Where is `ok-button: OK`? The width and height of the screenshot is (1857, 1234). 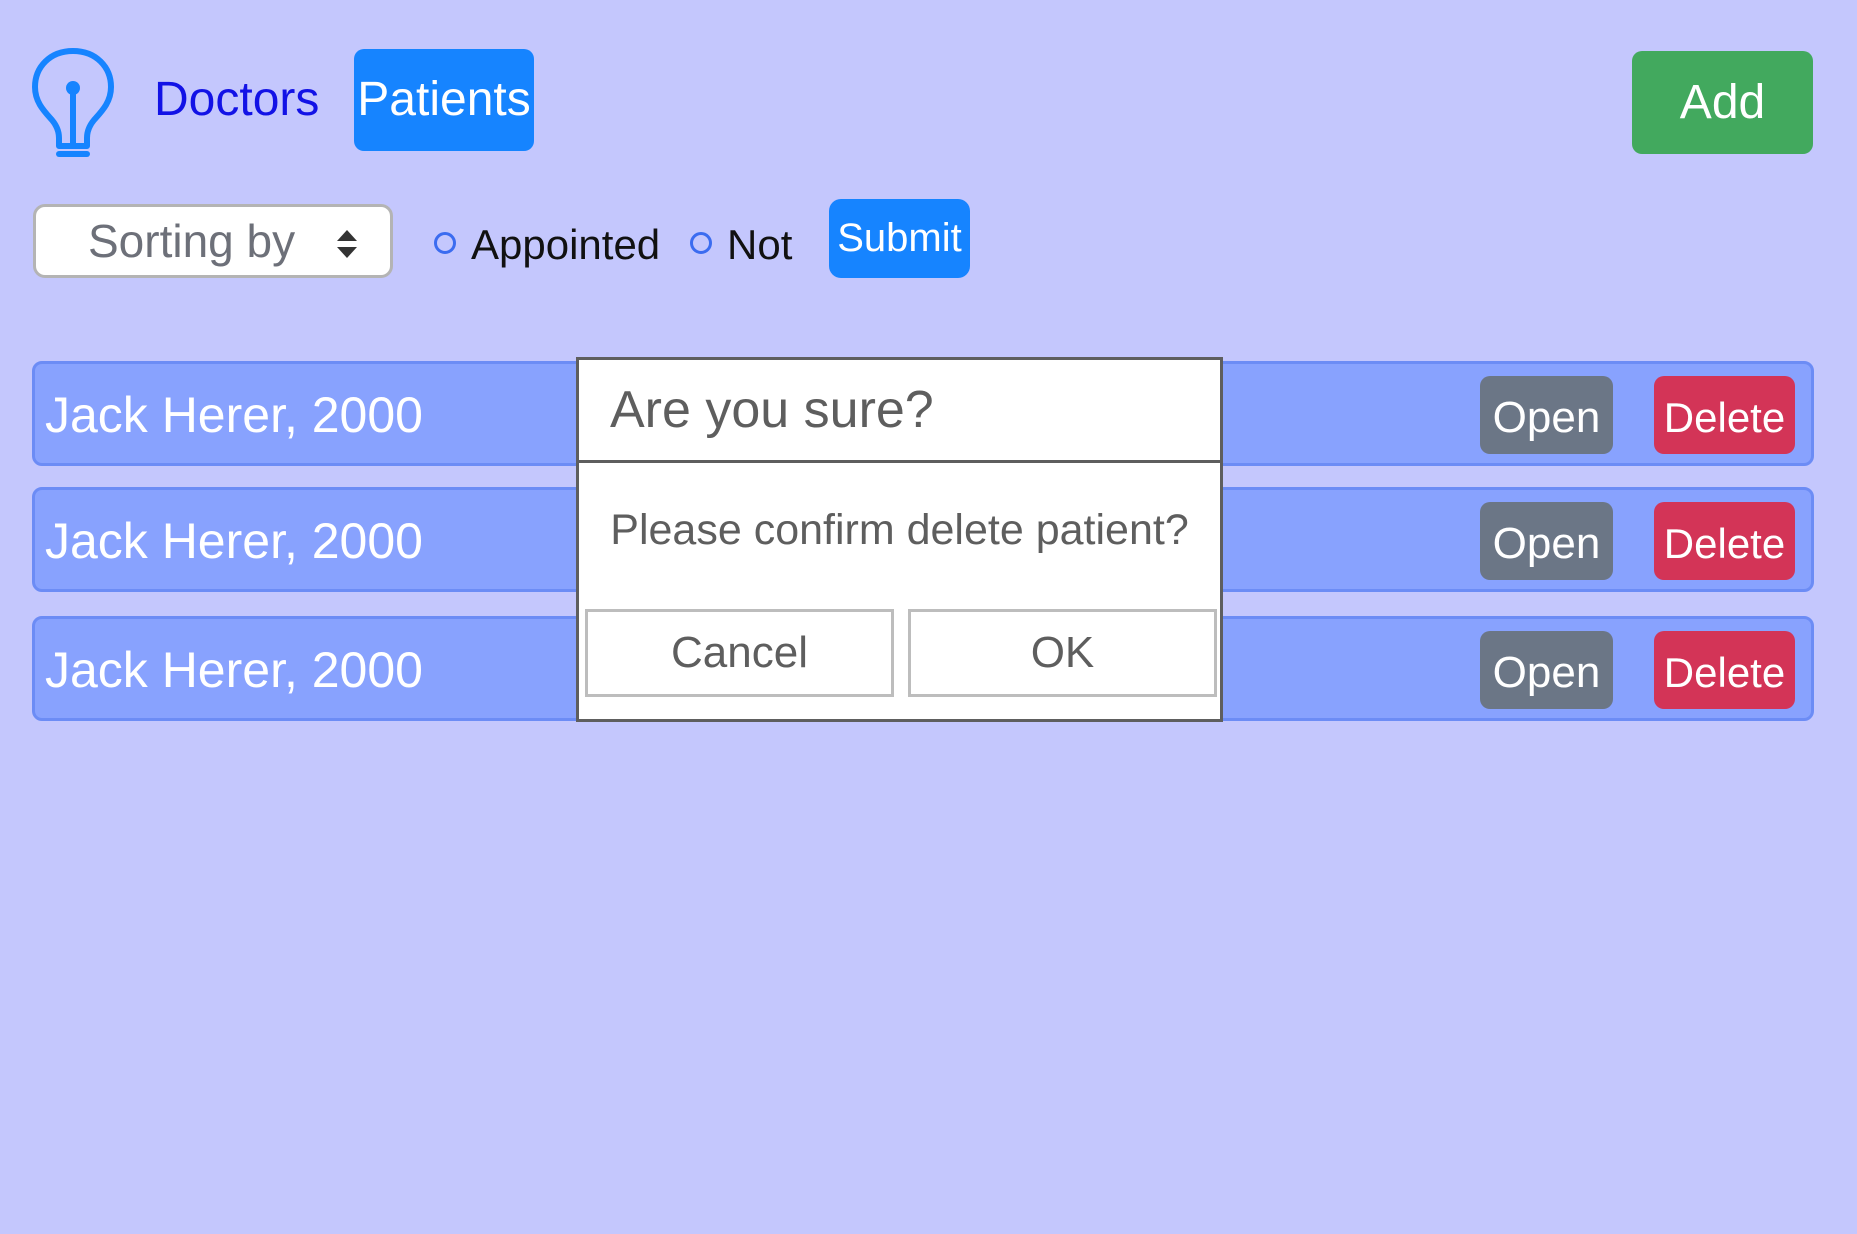 ok-button: OK is located at coordinates (1062, 653).